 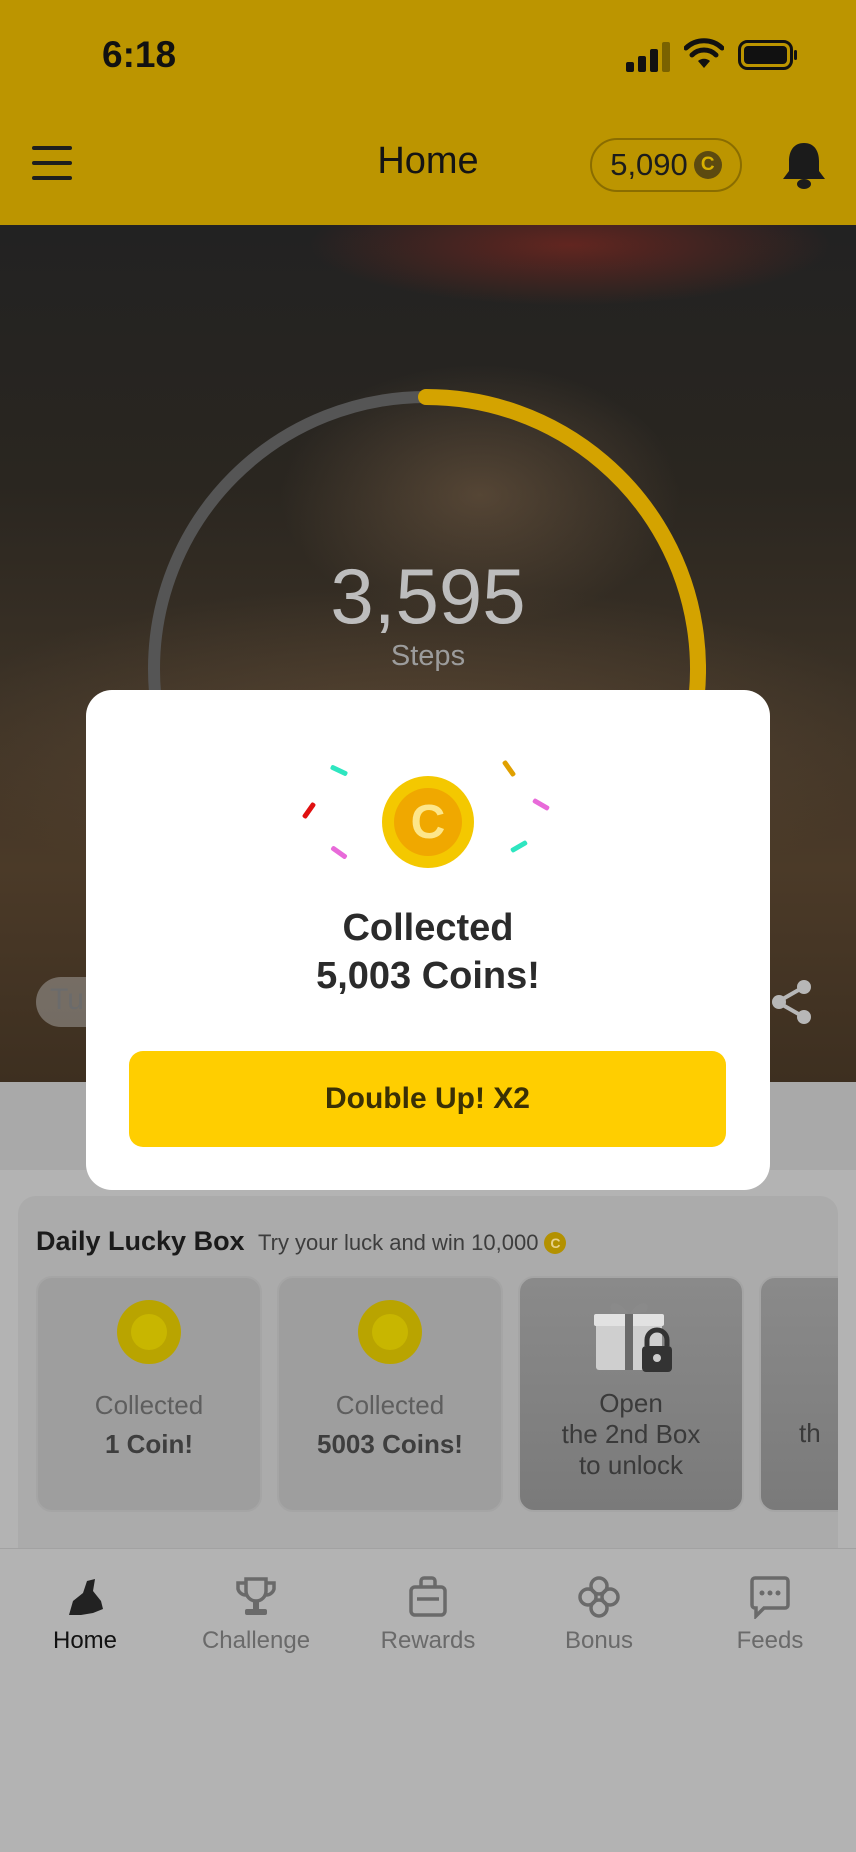 I want to click on nav-label: Home, so click(x=85, y=1640).